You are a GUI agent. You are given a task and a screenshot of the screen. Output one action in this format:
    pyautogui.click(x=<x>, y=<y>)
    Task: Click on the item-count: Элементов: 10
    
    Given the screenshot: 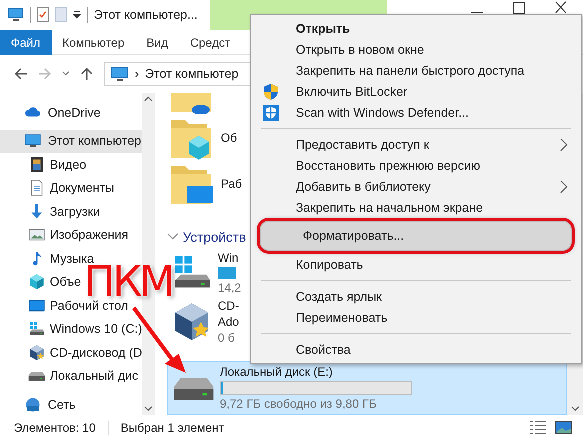 What is the action you would take?
    pyautogui.click(x=55, y=427)
    